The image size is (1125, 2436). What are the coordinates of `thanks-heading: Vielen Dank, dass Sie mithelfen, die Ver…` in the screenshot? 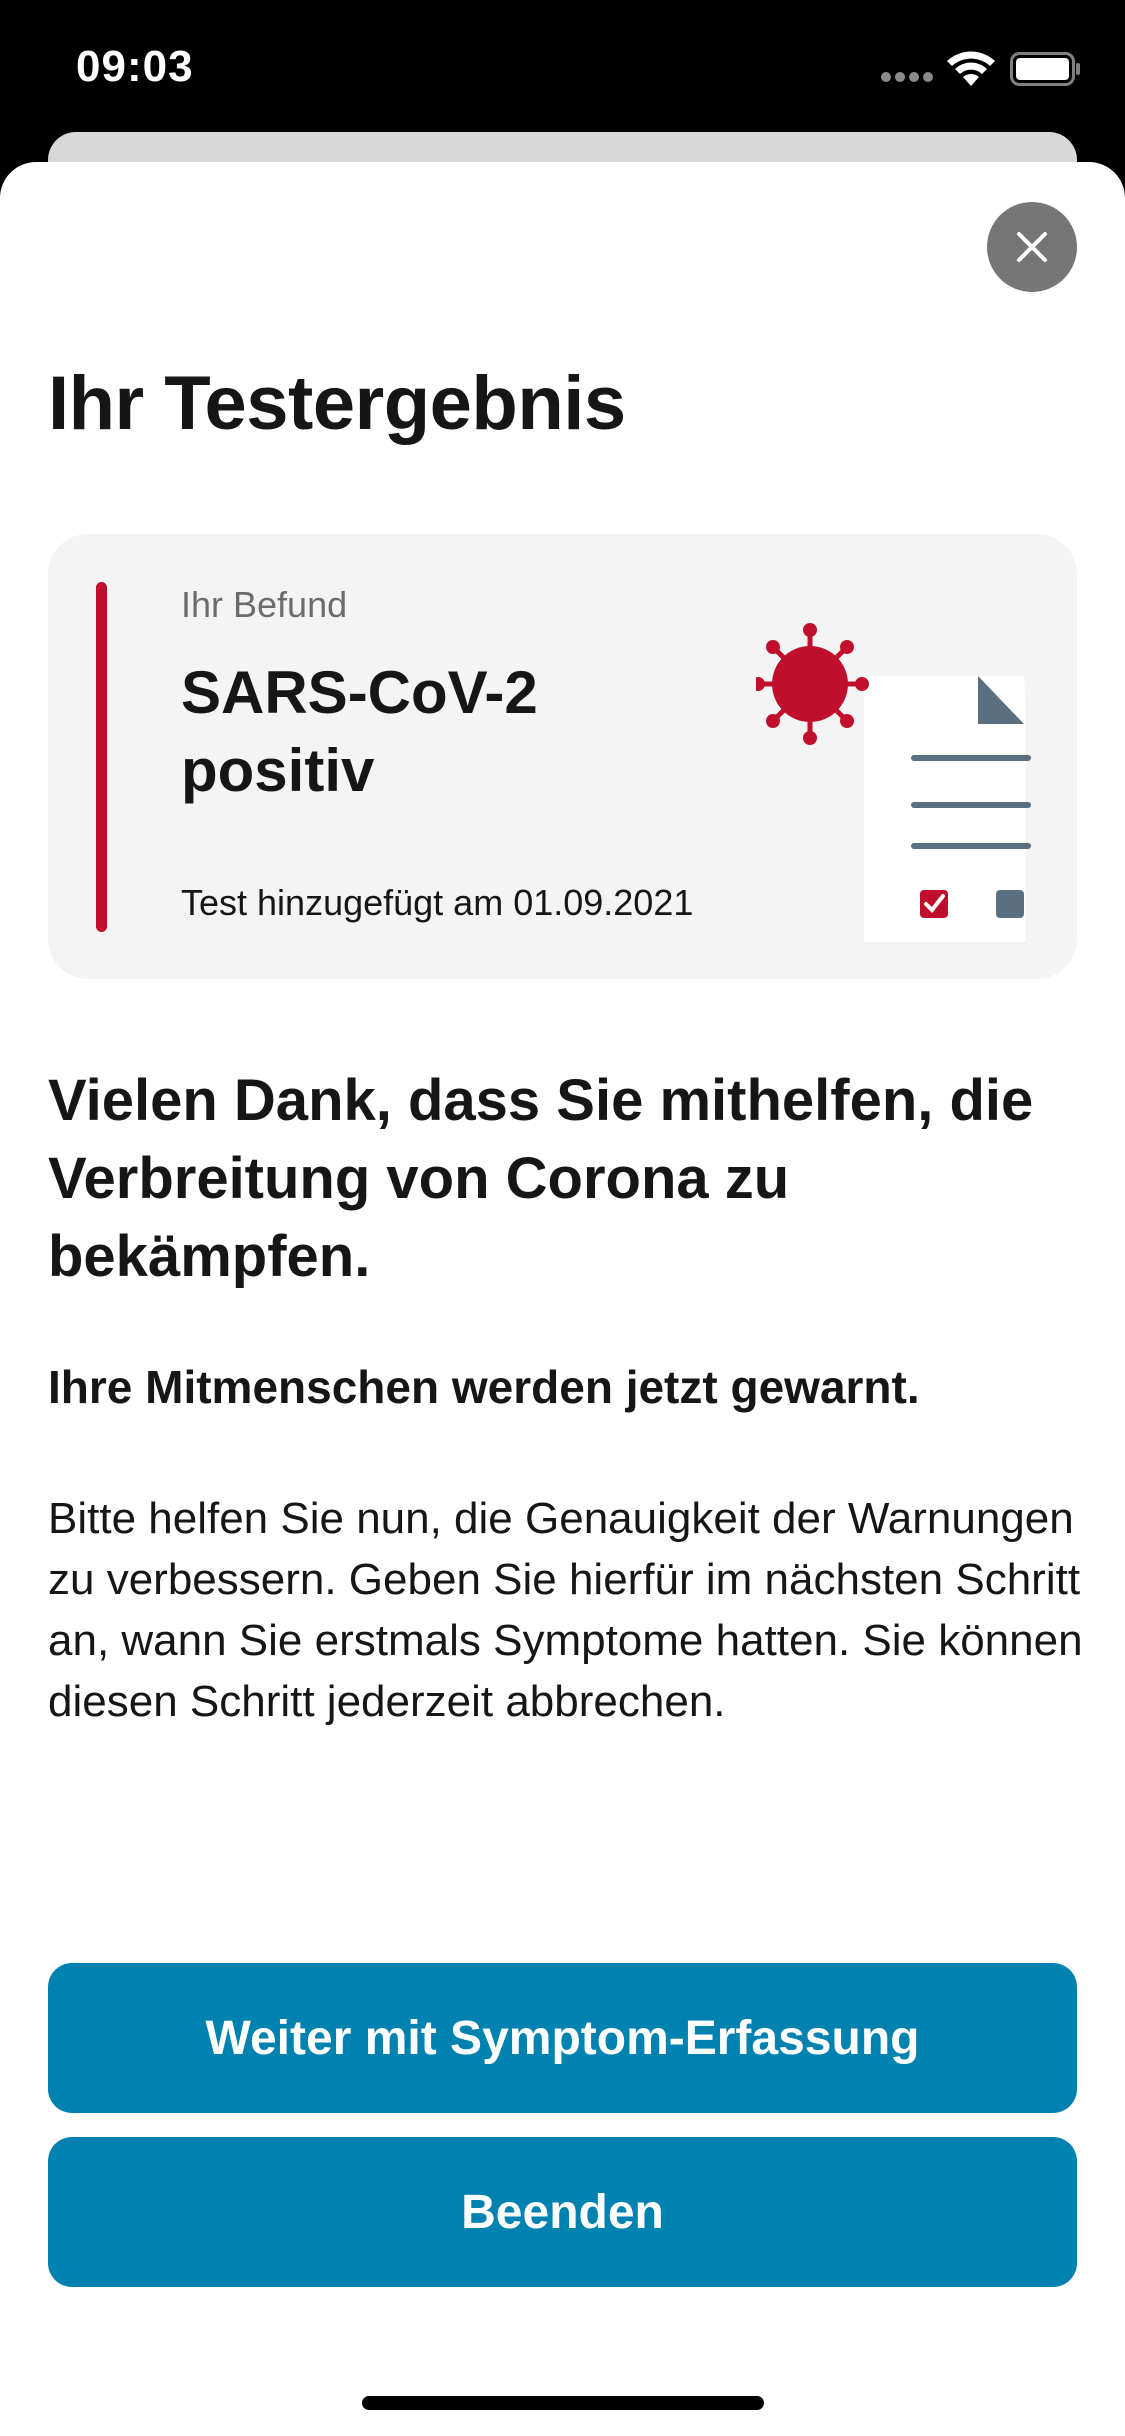 It's located at (541, 1178).